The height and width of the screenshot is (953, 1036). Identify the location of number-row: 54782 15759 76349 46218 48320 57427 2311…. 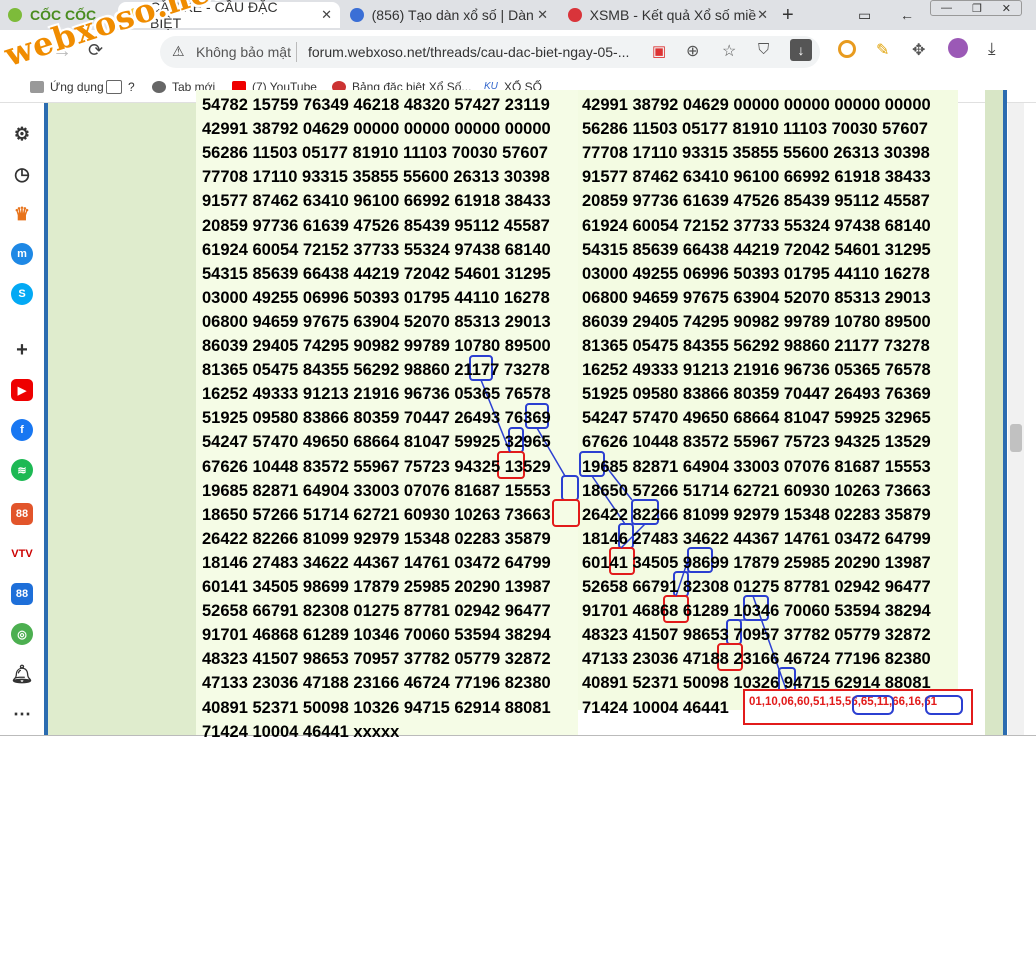
(376, 105).